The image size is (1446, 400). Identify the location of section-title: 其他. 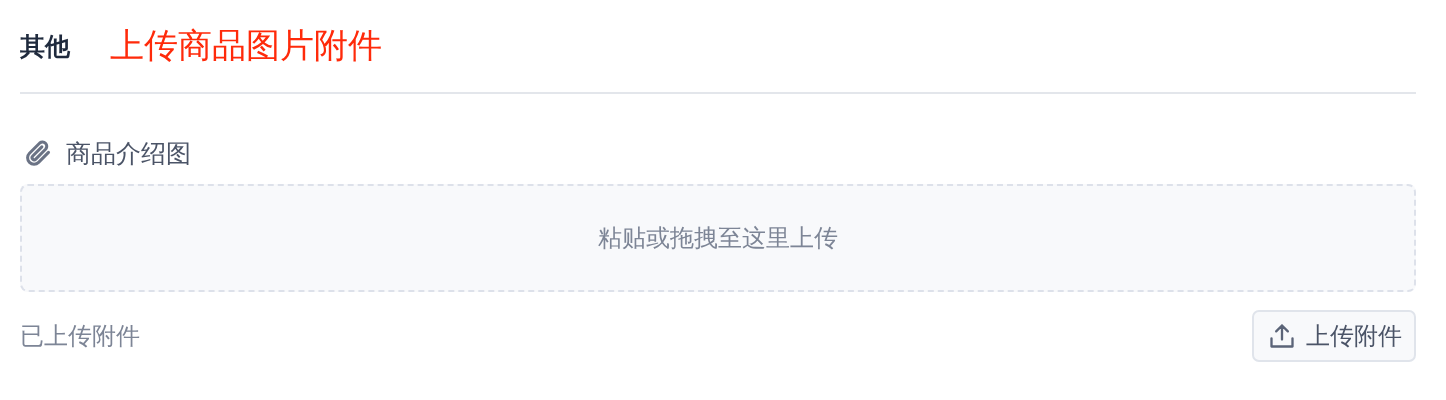
(45, 46).